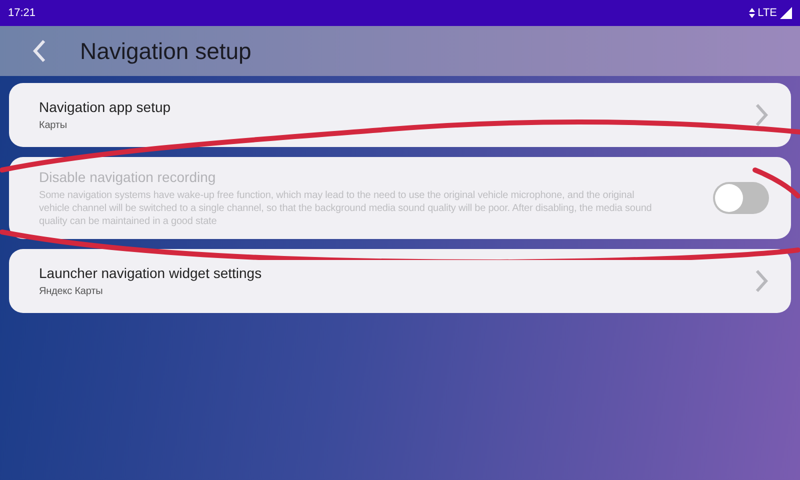 This screenshot has width=800, height=480. Describe the element at coordinates (751, 13) in the screenshot. I see `data-arrows-icon` at that location.